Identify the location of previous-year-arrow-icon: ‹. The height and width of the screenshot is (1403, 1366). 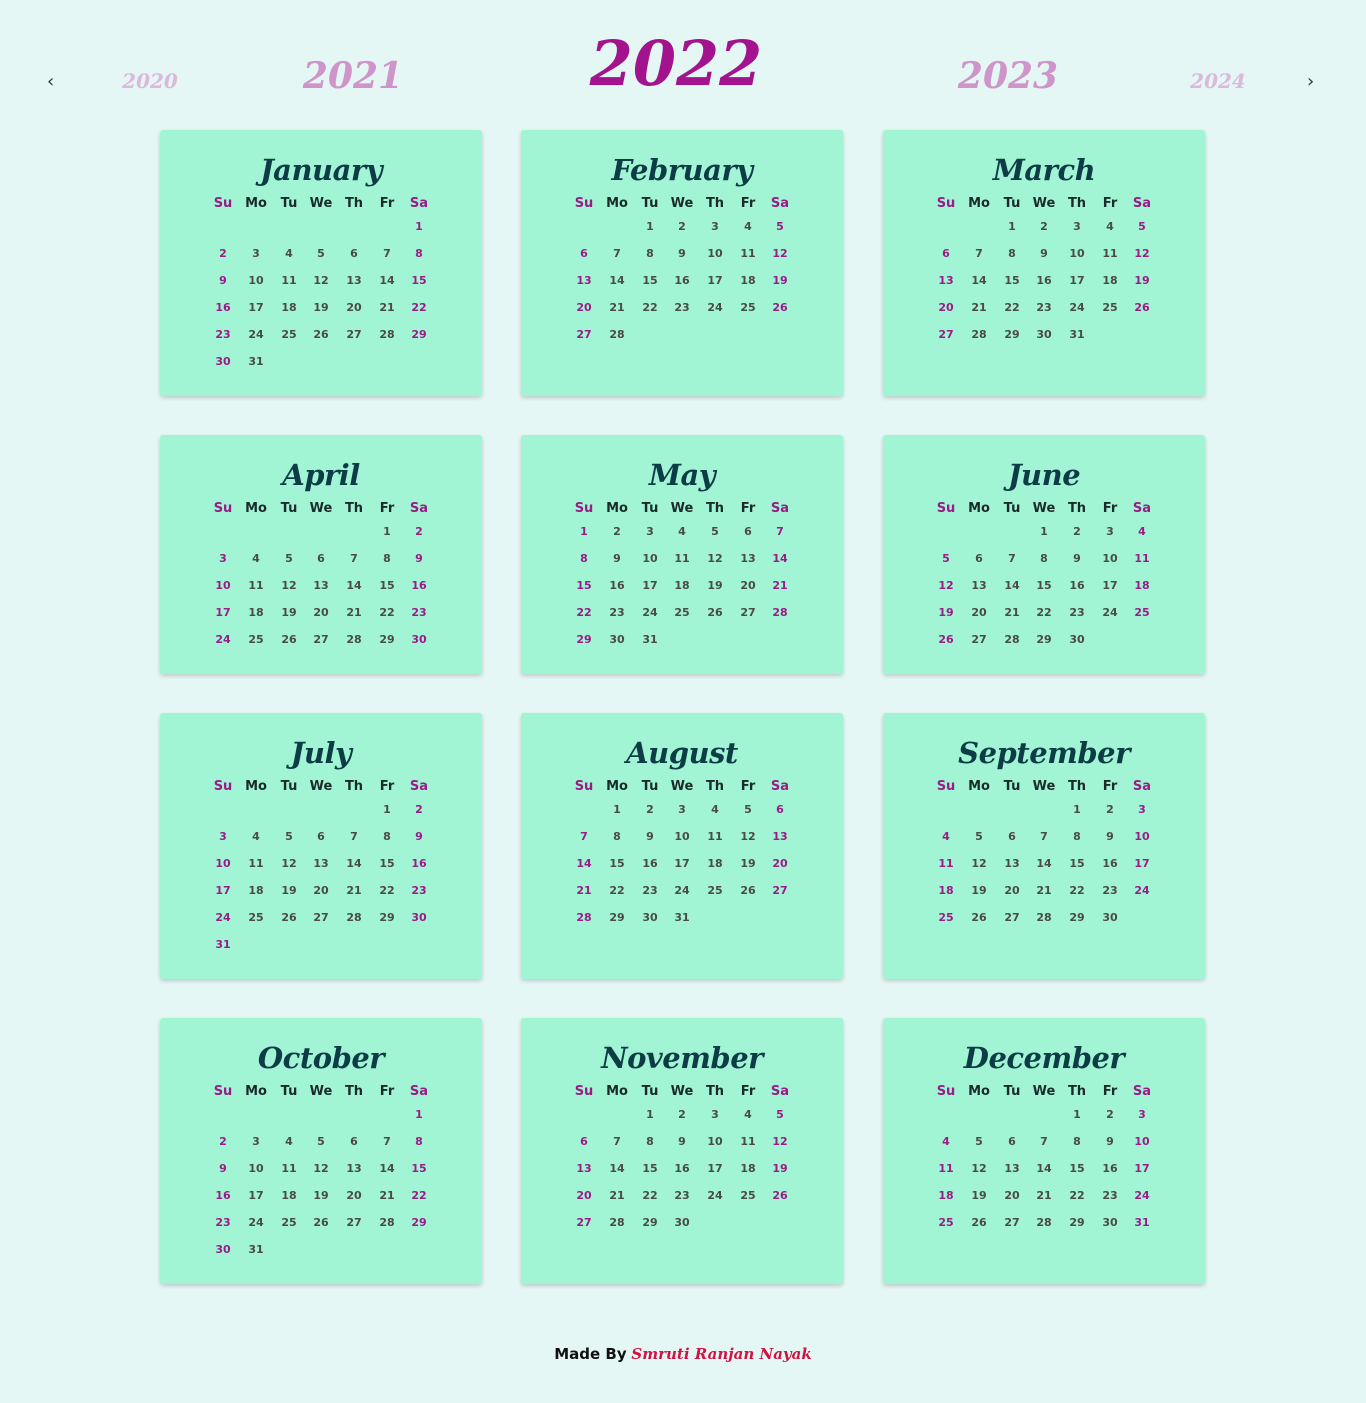
(50, 82).